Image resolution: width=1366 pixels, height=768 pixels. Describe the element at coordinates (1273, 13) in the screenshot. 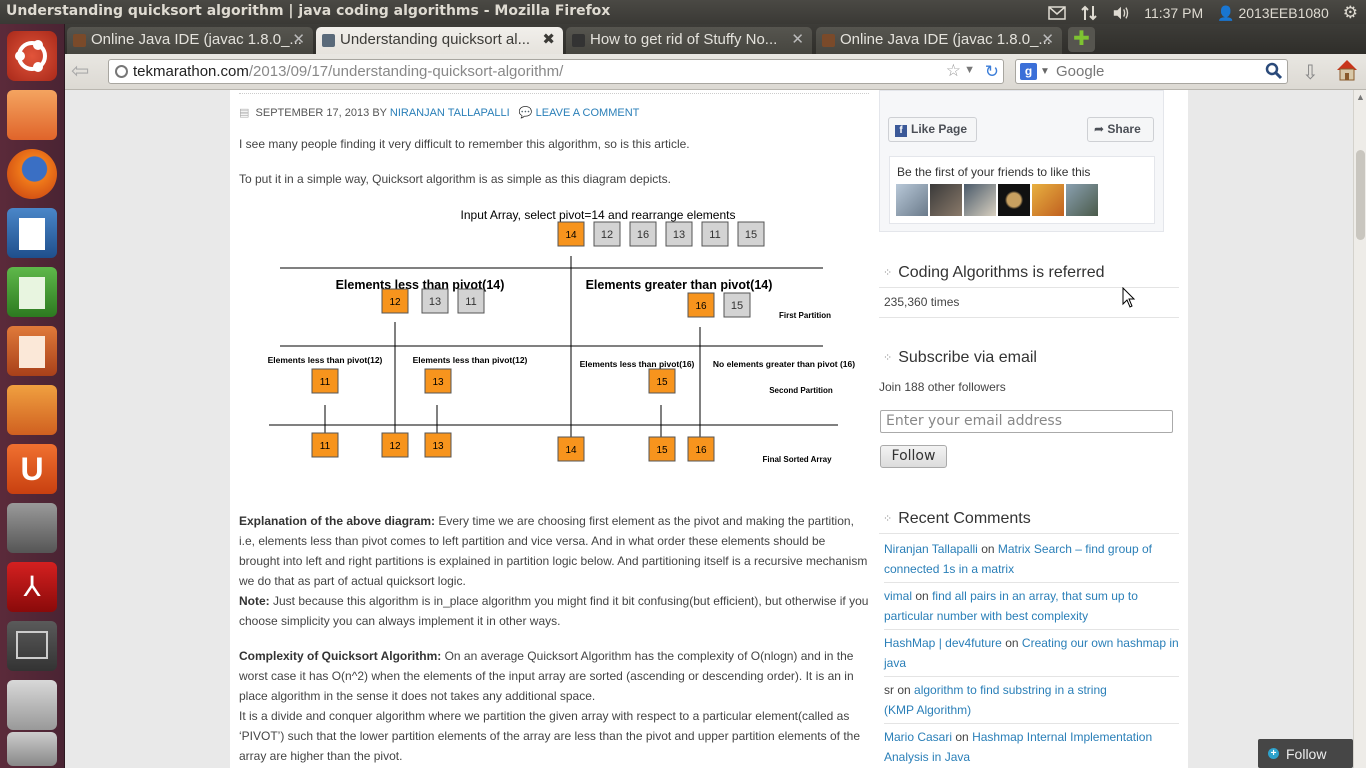

I see `user-menu: 👤 2013EEB1080` at that location.